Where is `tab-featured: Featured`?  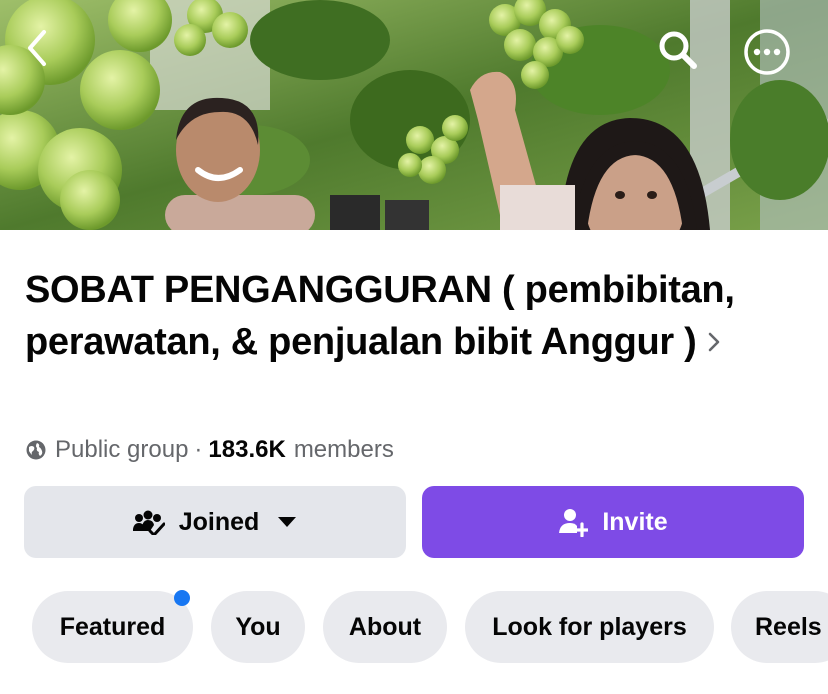
tab-featured: Featured is located at coordinates (112, 627).